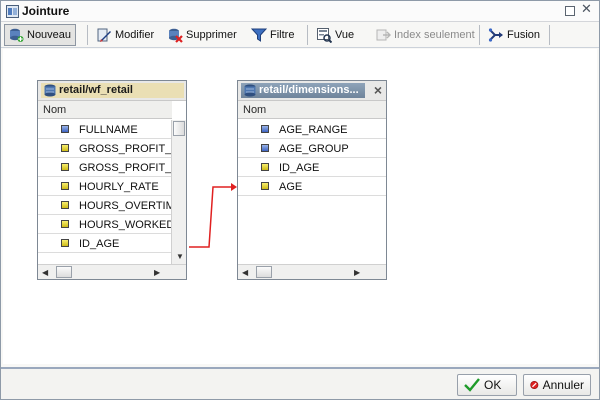 The image size is (600, 400). I want to click on view-button-label: Vue, so click(345, 35).